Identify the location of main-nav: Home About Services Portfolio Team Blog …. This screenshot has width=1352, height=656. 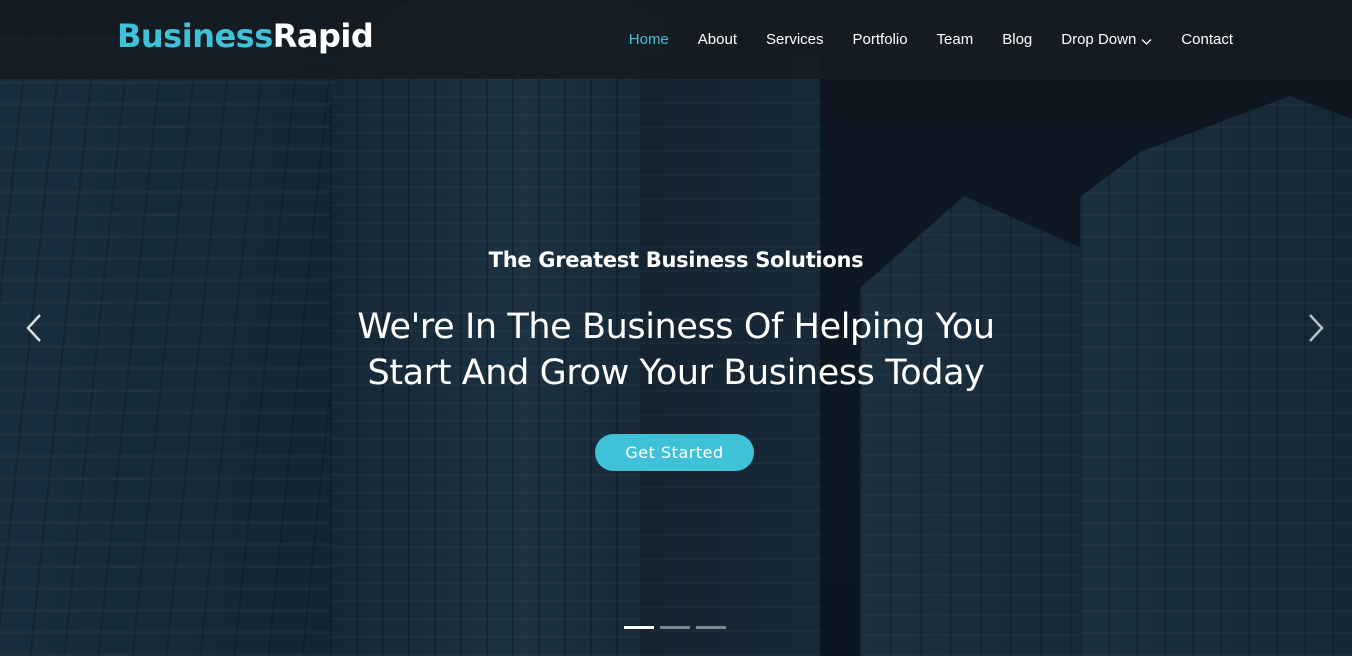
(916, 39).